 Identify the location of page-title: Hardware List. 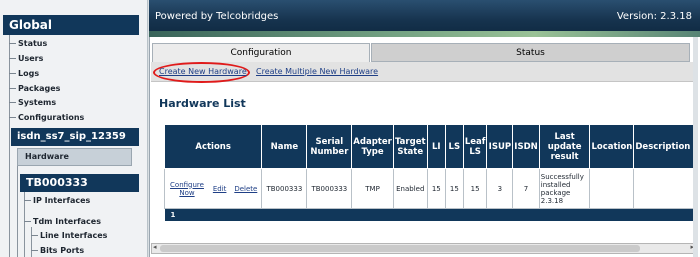
(202, 103).